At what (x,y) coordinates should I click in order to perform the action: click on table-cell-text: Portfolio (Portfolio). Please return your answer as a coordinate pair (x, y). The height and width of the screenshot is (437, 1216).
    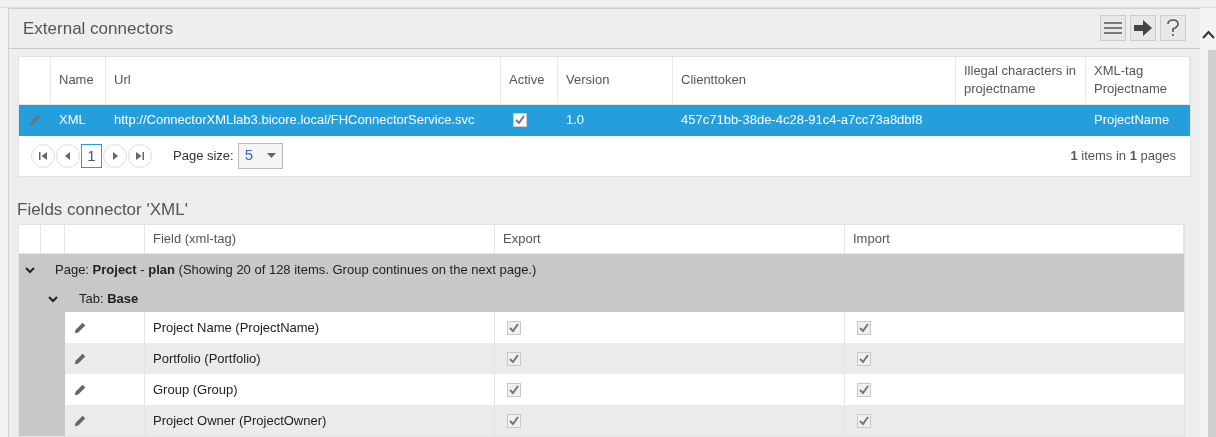
    Looking at the image, I should click on (207, 358).